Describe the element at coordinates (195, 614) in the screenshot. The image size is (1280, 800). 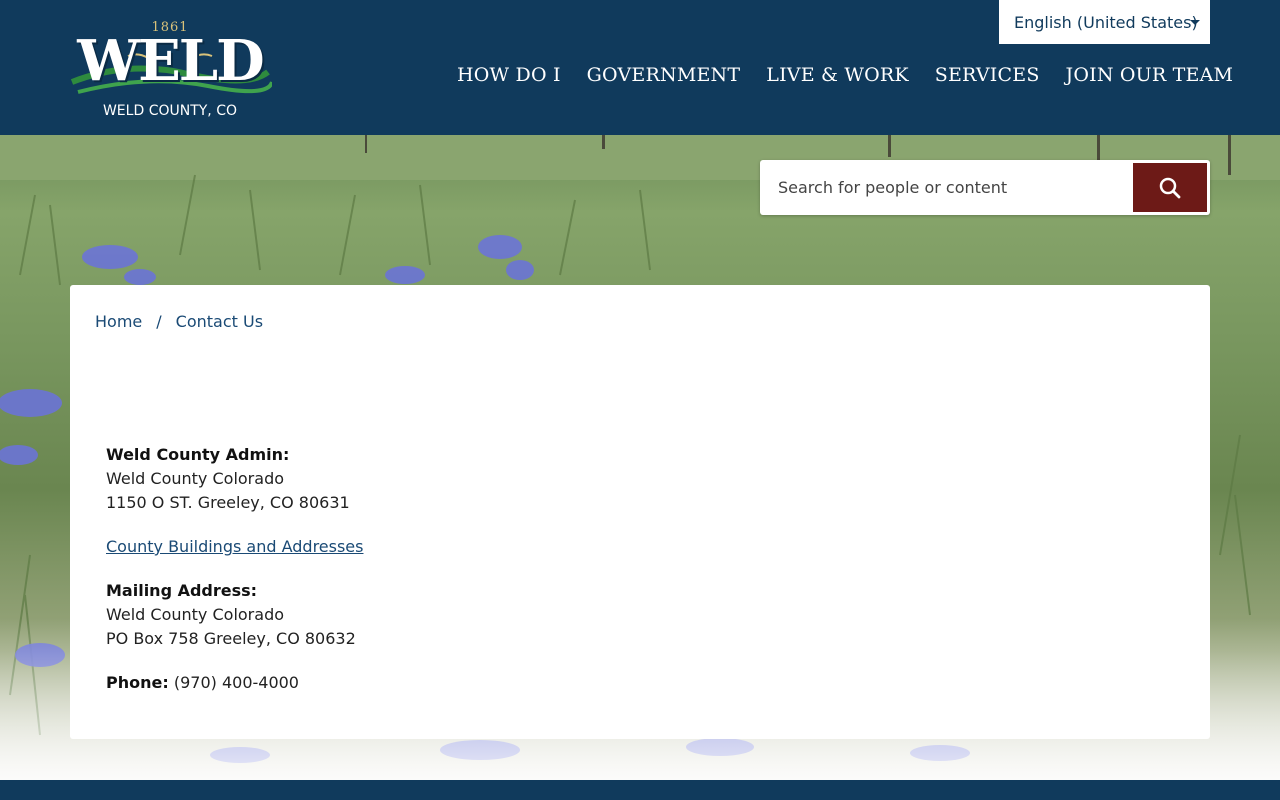
I see `mailing-address-line1: Weld County Colorado` at that location.